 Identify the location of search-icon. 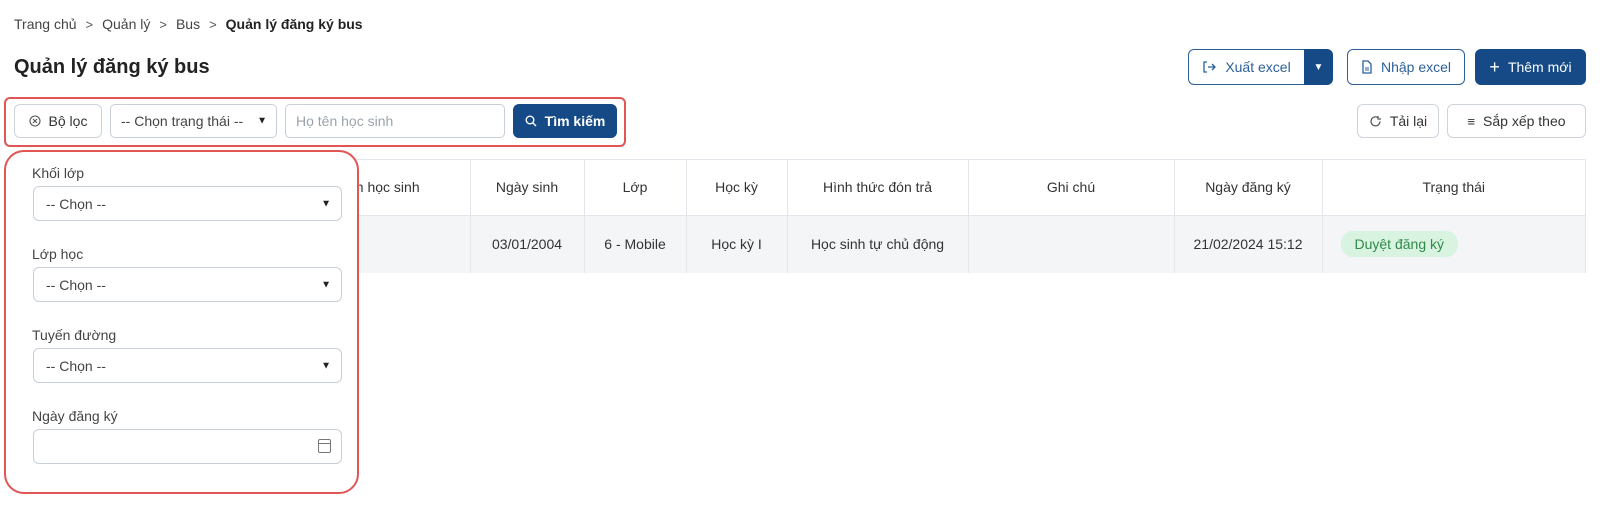
(531, 121).